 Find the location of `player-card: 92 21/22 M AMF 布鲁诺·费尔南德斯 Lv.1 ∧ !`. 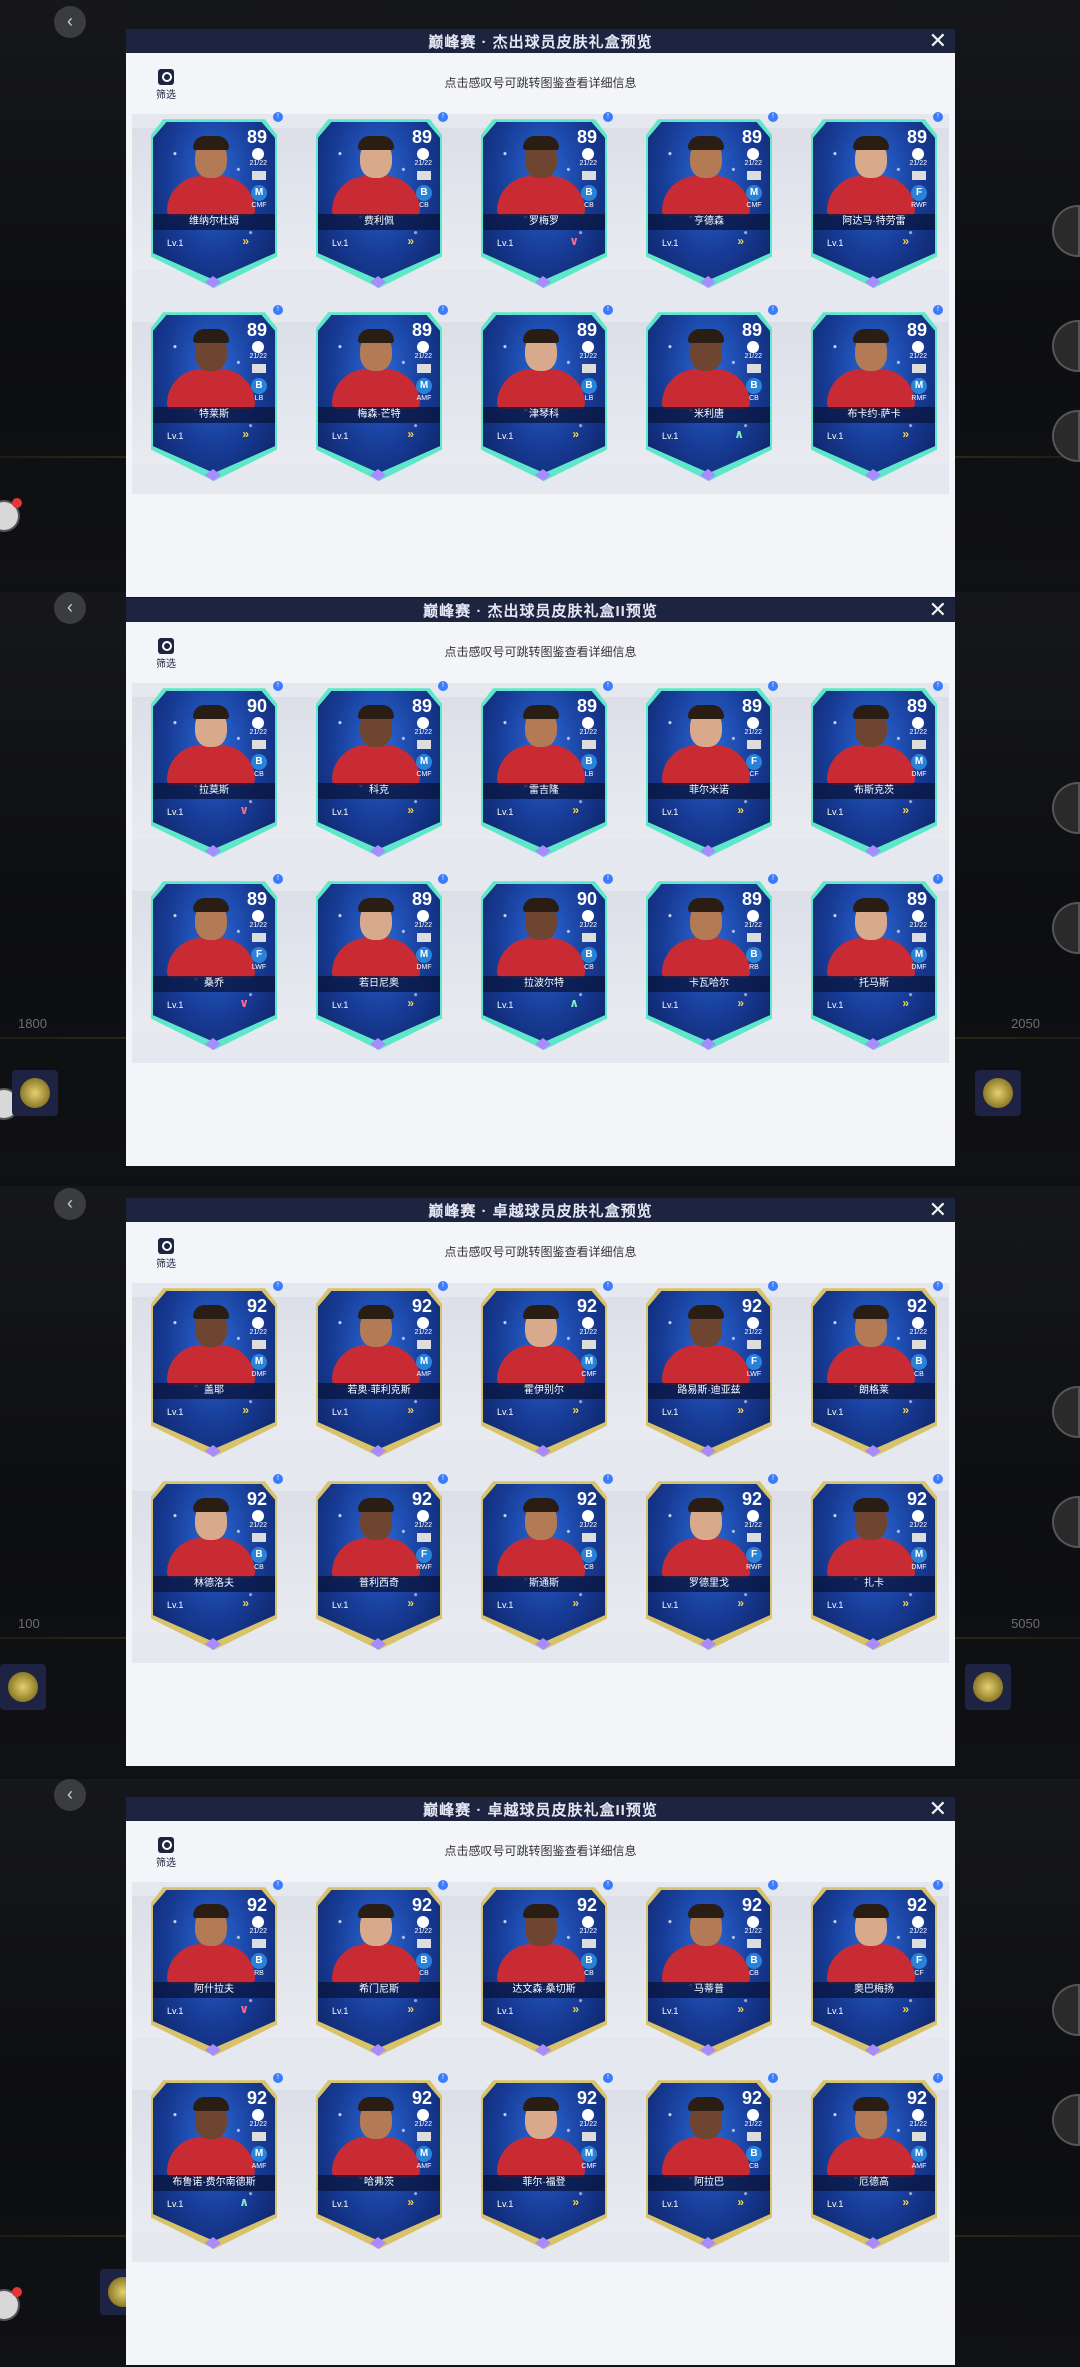

player-card: 92 21/22 M AMF 布鲁诺·费尔南德斯 Lv.1 ∧ ! is located at coordinates (215, 2161).